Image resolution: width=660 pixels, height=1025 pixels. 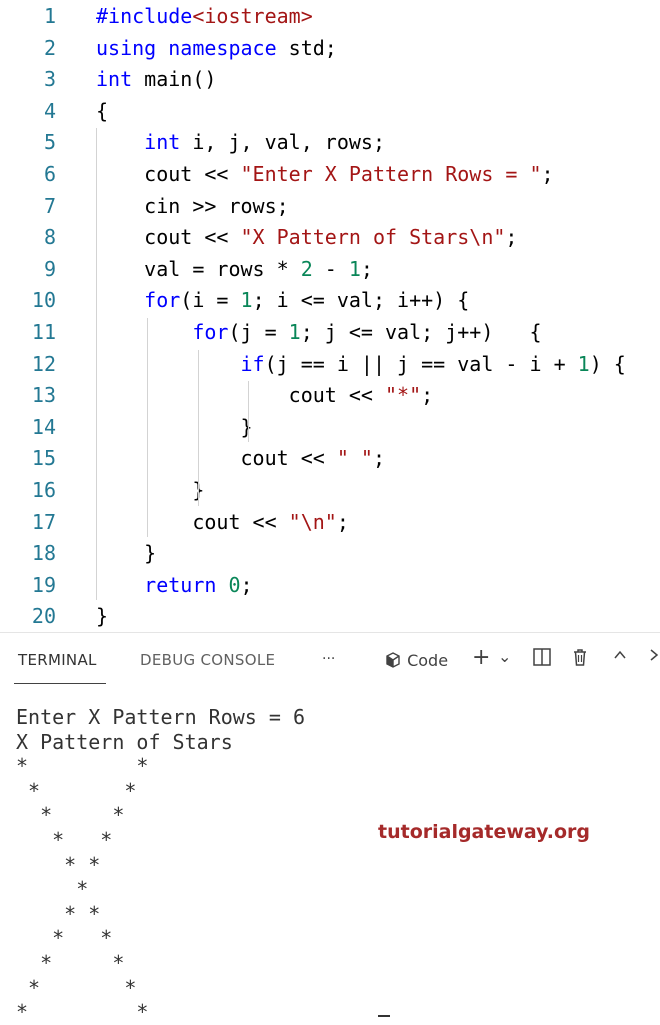 What do you see at coordinates (481, 657) in the screenshot?
I see `new-terminal-icon: +` at bounding box center [481, 657].